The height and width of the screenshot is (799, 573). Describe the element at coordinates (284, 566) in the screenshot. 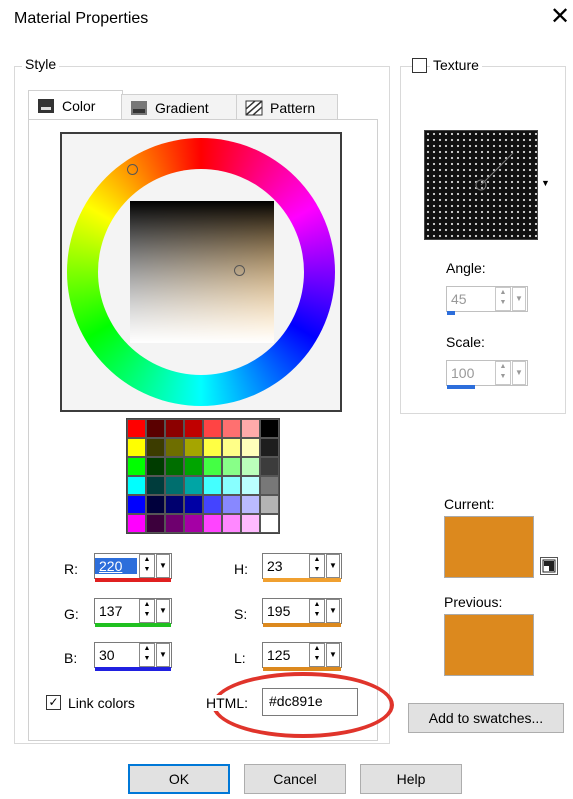

I see `hue-value: 23` at that location.